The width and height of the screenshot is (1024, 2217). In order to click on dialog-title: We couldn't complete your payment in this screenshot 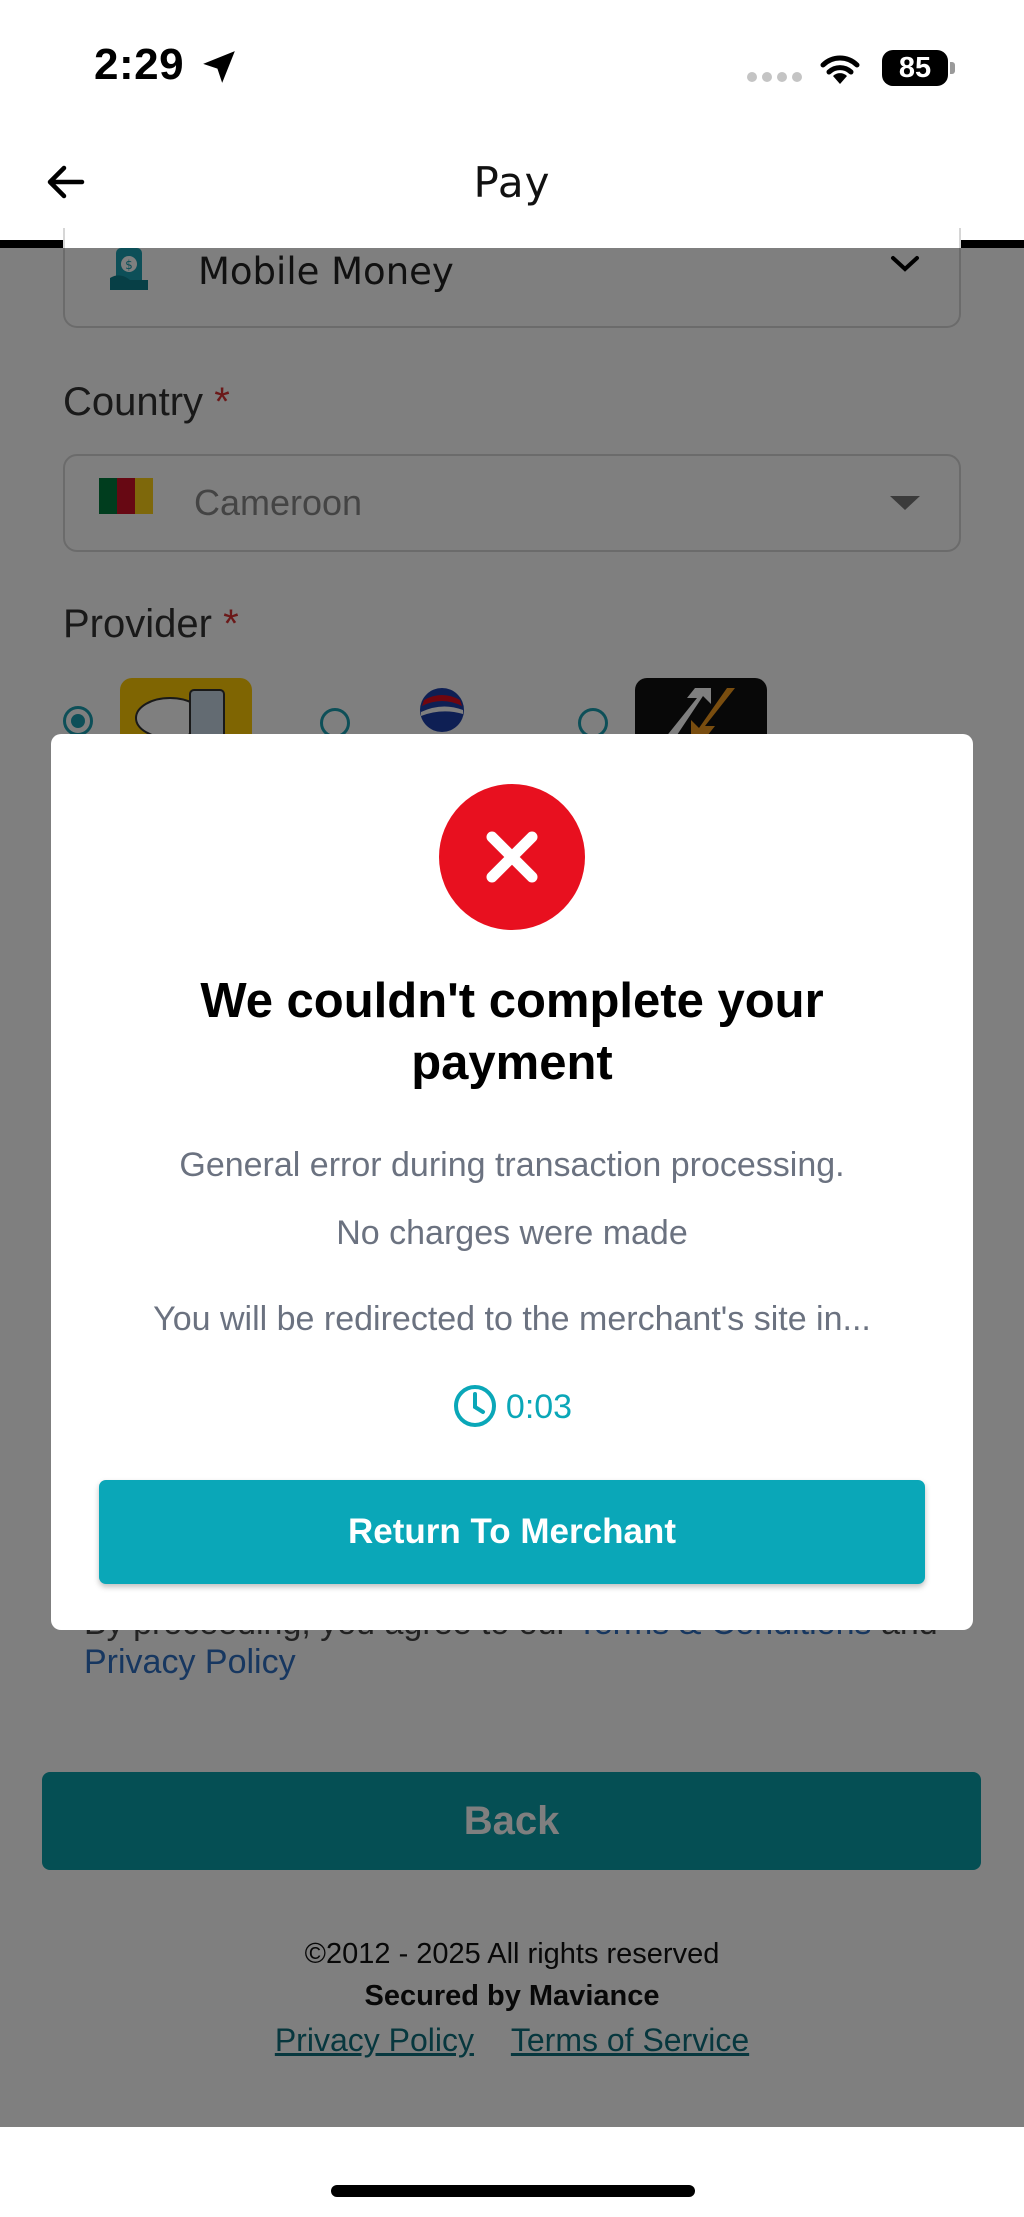, I will do `click(512, 1032)`.